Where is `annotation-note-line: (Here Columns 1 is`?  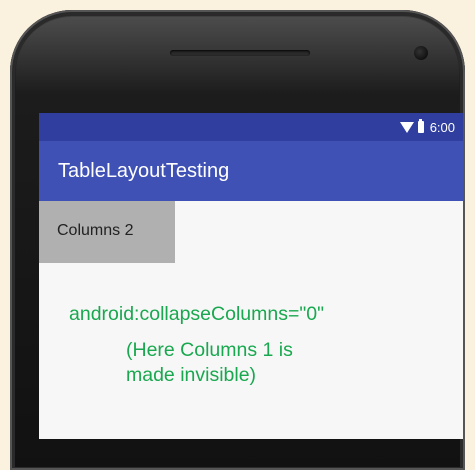 annotation-note-line: (Here Columns 1 is is located at coordinates (209, 350).